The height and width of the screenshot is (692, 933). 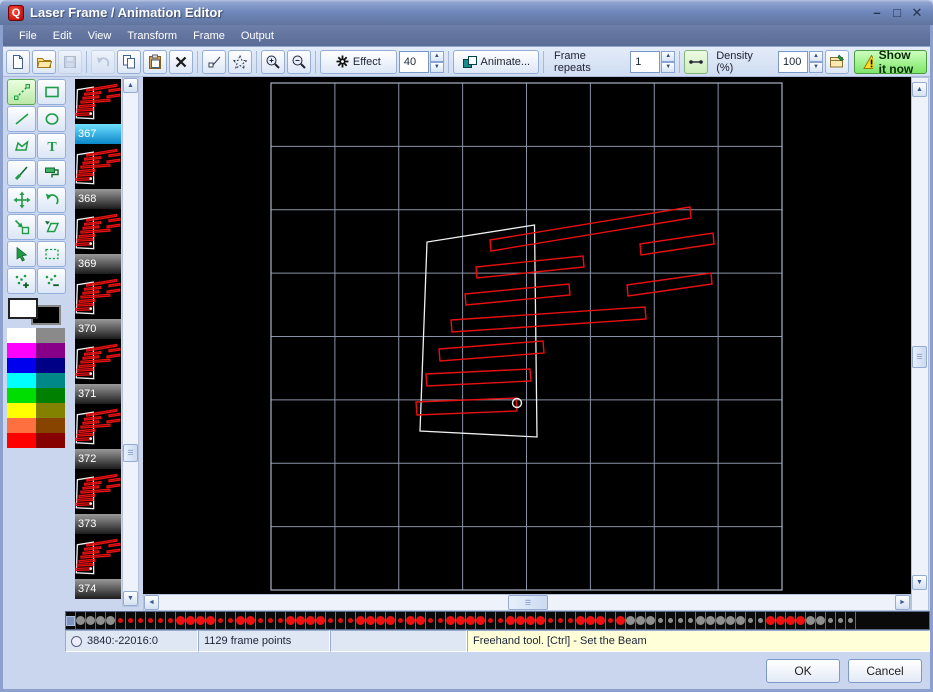 I want to click on tool-remove-points, so click(x=51, y=281).